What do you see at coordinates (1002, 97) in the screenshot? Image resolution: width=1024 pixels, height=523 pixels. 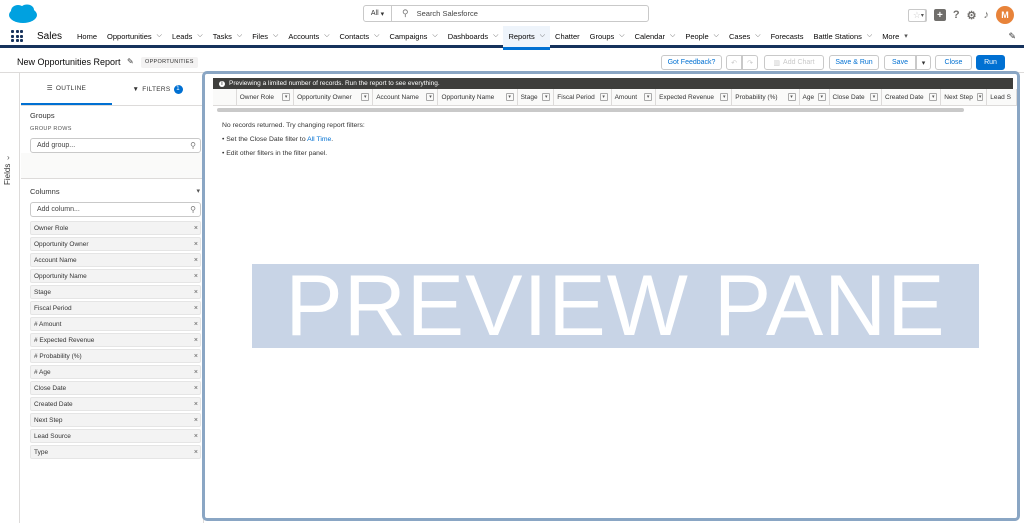 I see `column-header: Lead S` at bounding box center [1002, 97].